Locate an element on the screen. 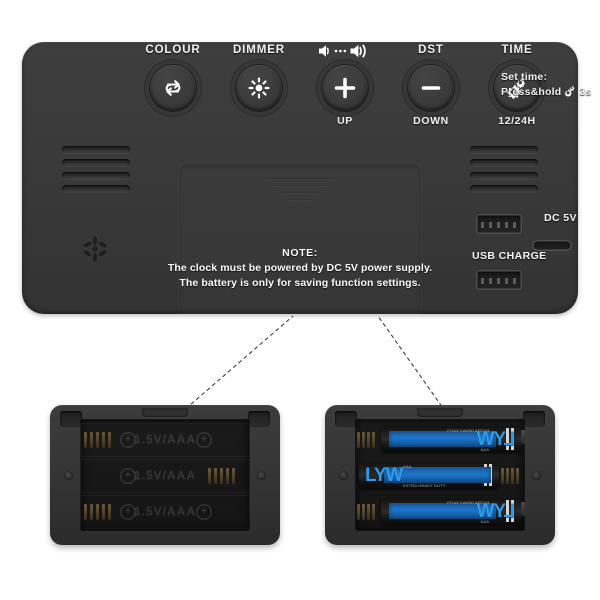 This screenshot has width=600, height=600. battery-compartment-empty: + 1.5V/AAA + + 1.5V/AAA + 1.5V/AAA + is located at coordinates (165, 475).